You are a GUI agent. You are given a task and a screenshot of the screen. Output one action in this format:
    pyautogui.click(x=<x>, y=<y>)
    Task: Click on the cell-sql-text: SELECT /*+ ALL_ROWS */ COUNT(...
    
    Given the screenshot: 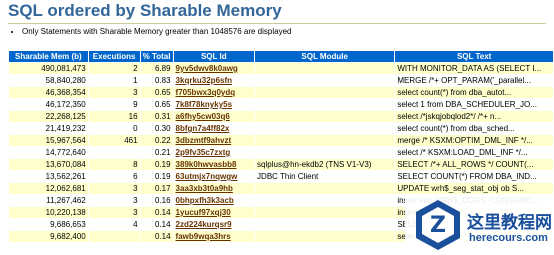 What is the action you would take?
    pyautogui.click(x=474, y=164)
    